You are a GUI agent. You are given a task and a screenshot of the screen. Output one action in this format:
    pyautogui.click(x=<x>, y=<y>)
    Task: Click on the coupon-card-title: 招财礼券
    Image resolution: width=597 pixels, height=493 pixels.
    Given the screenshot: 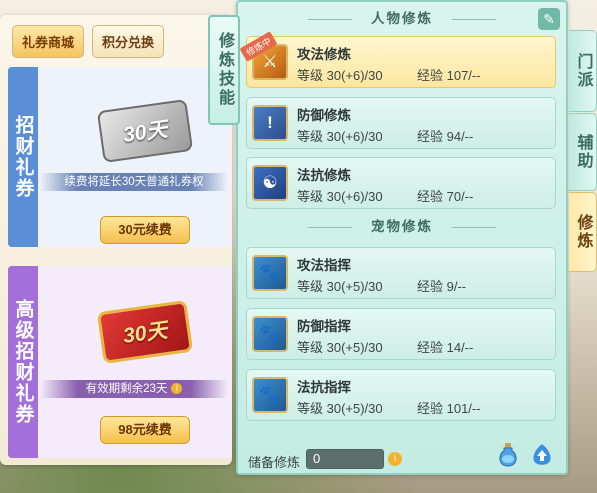 What is the action you would take?
    pyautogui.click(x=23, y=157)
    